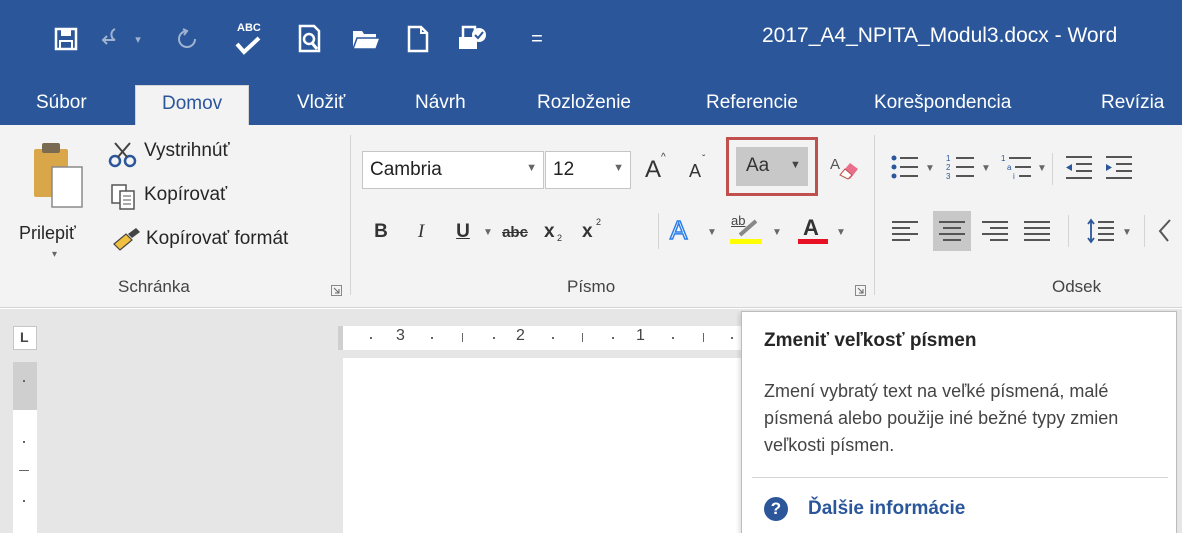 This screenshot has width=1182, height=533. Describe the element at coordinates (453, 170) in the screenshot. I see `font-name-combo: Cambria ▼` at that location.